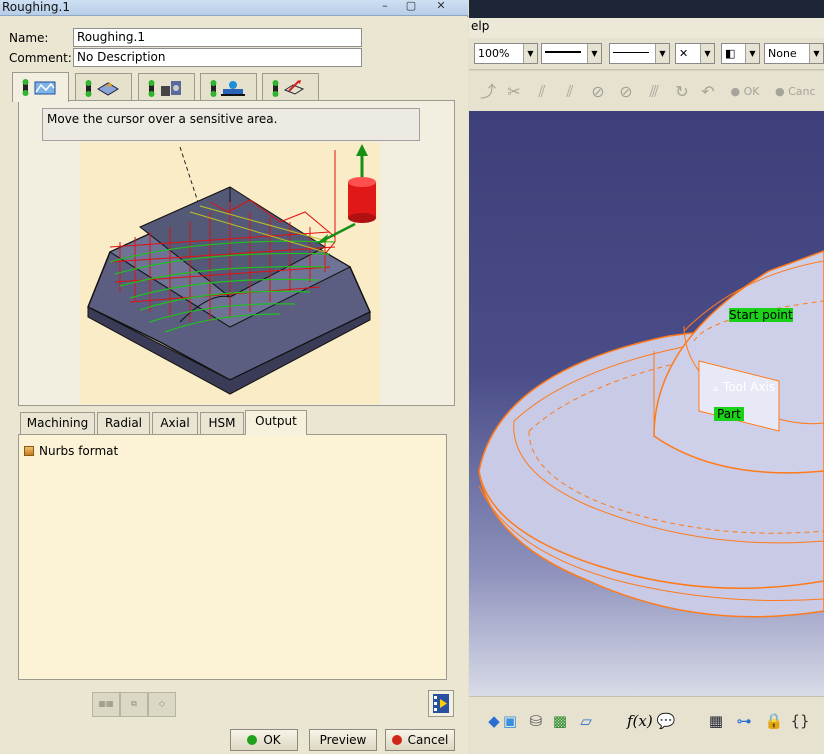 The width and height of the screenshot is (824, 754). What do you see at coordinates (729, 414) in the screenshot?
I see `part-label: Part` at bounding box center [729, 414].